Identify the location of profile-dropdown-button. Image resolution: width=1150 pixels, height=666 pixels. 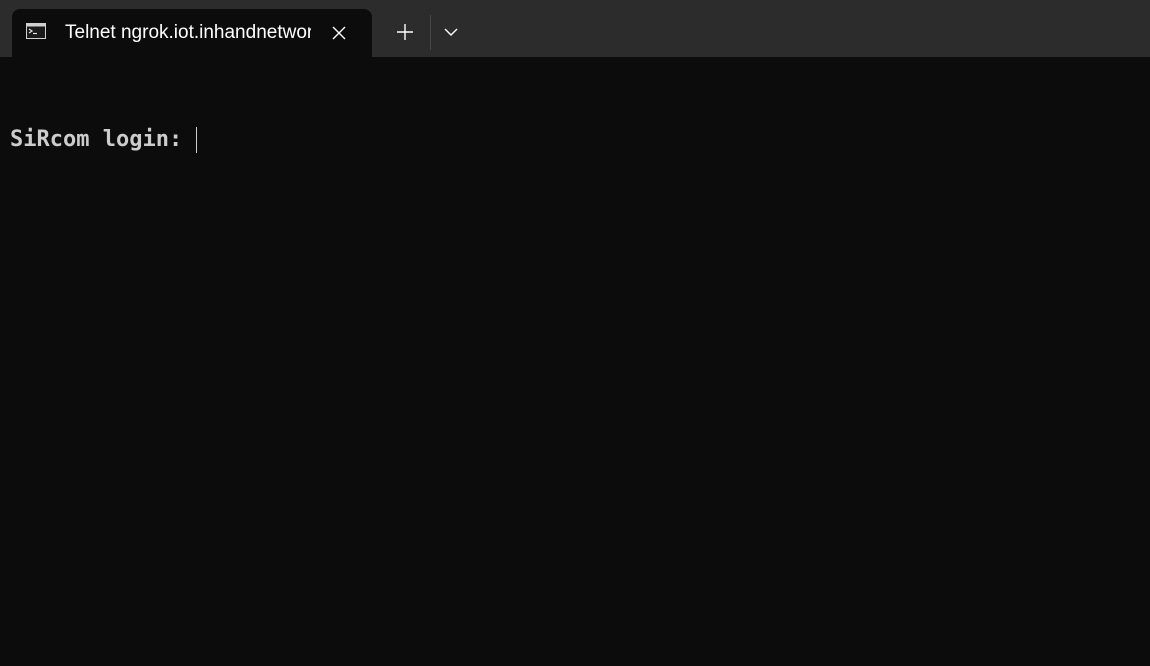
(451, 32).